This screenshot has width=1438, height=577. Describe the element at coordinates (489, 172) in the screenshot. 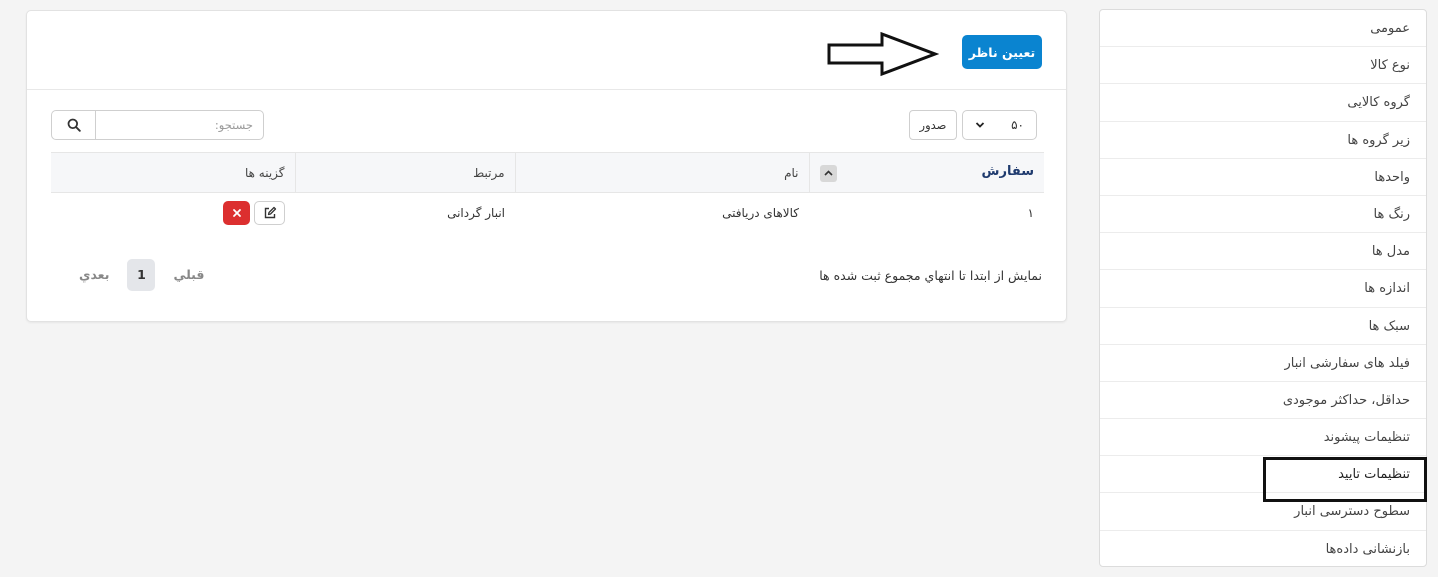

I see `column-header-label: مرتبط` at that location.